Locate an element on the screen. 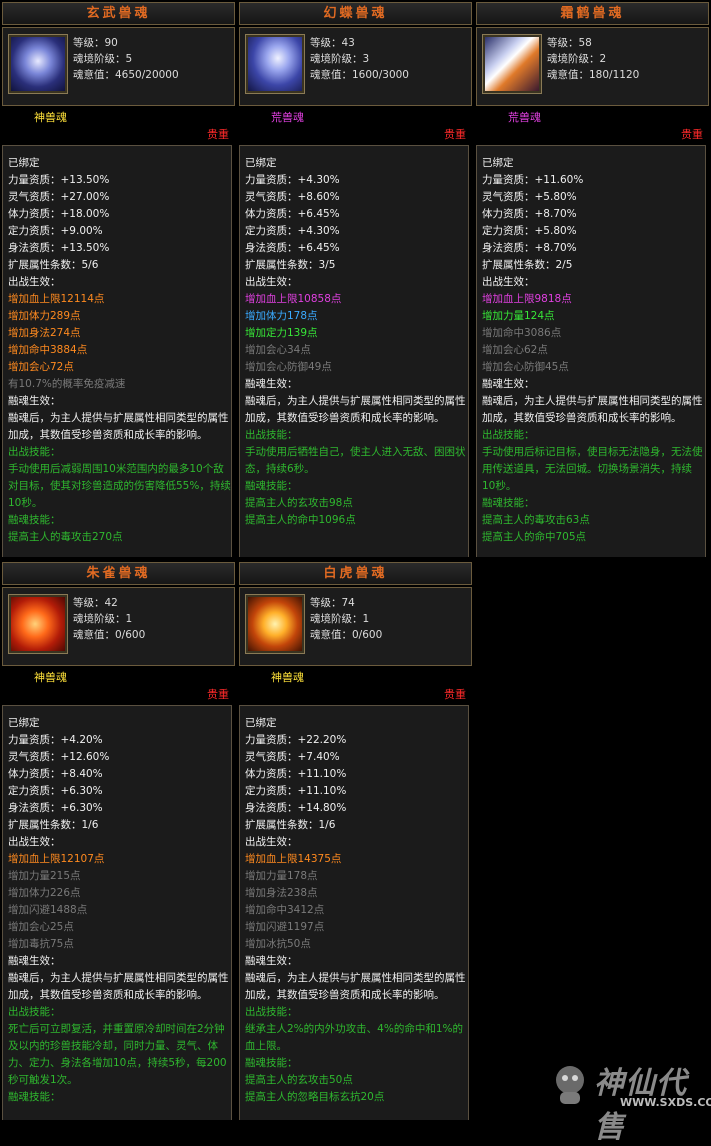  card-header: 等级：74 魂境阶级：1 魂意值：0/600 is located at coordinates (355, 626).